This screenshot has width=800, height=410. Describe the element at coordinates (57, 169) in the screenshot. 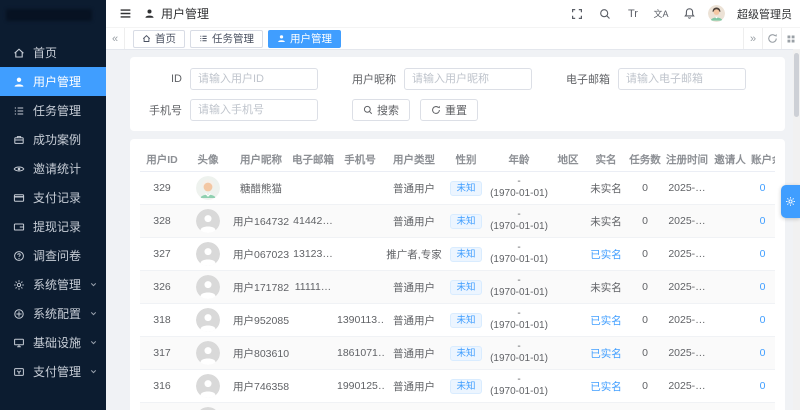

I see `sidebar-item-label: 邀请统计` at that location.